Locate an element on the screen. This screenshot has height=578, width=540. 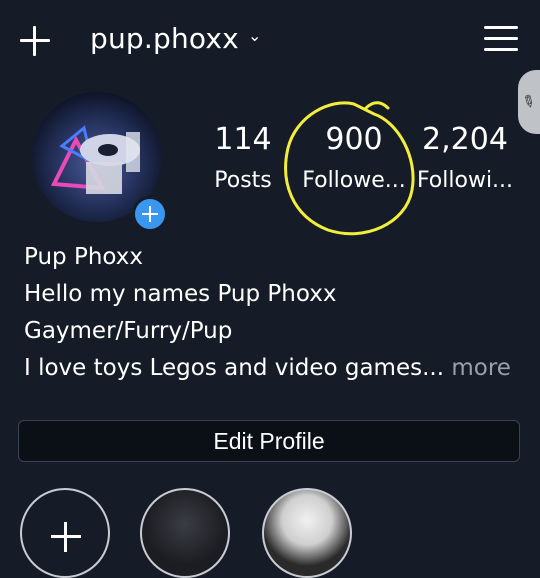
new-highlight-plus-icon is located at coordinates (65, 533).